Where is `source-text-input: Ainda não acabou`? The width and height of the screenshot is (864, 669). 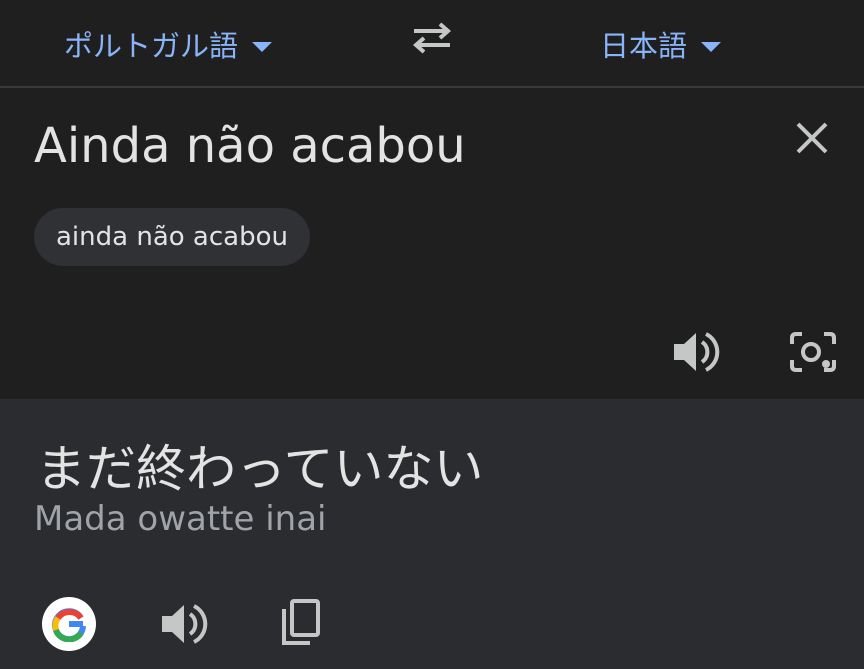 source-text-input: Ainda não acabou is located at coordinates (250, 146).